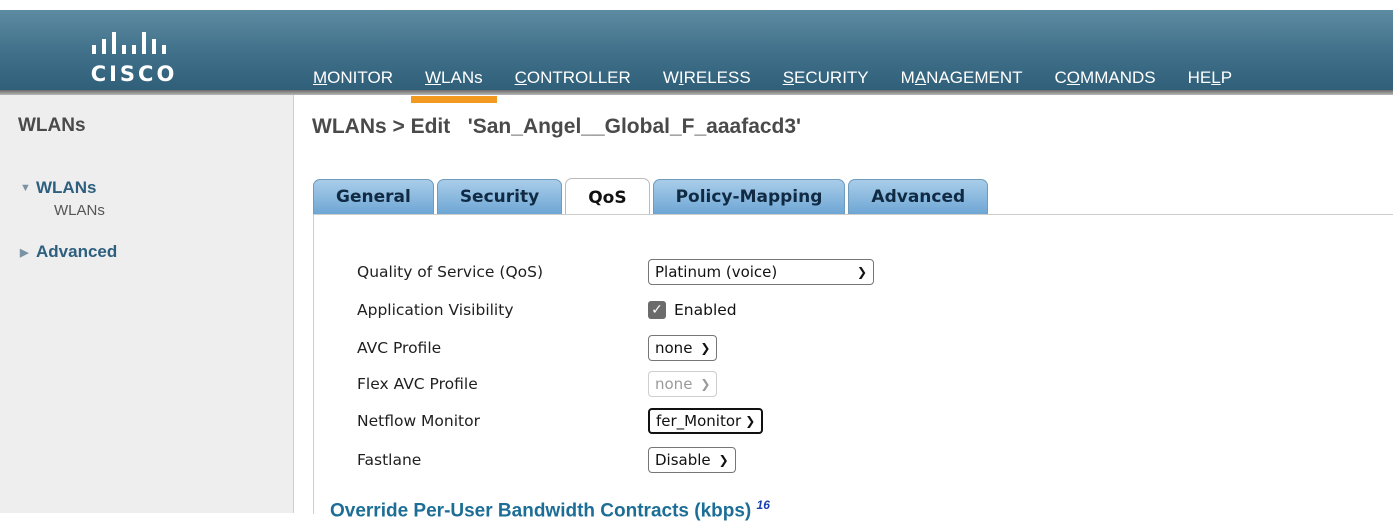 The image size is (1393, 522). I want to click on cisco-logo-text: CISCO, so click(134, 74).